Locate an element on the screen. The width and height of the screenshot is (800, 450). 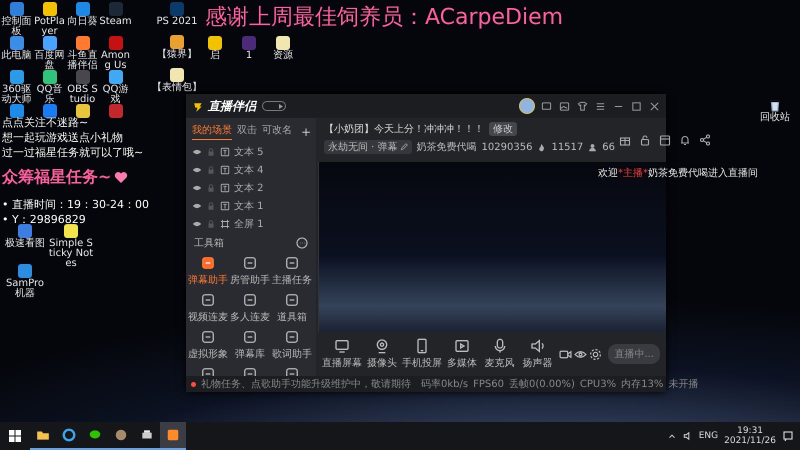
tool-button: 歌词助手 is located at coordinates (292, 345).